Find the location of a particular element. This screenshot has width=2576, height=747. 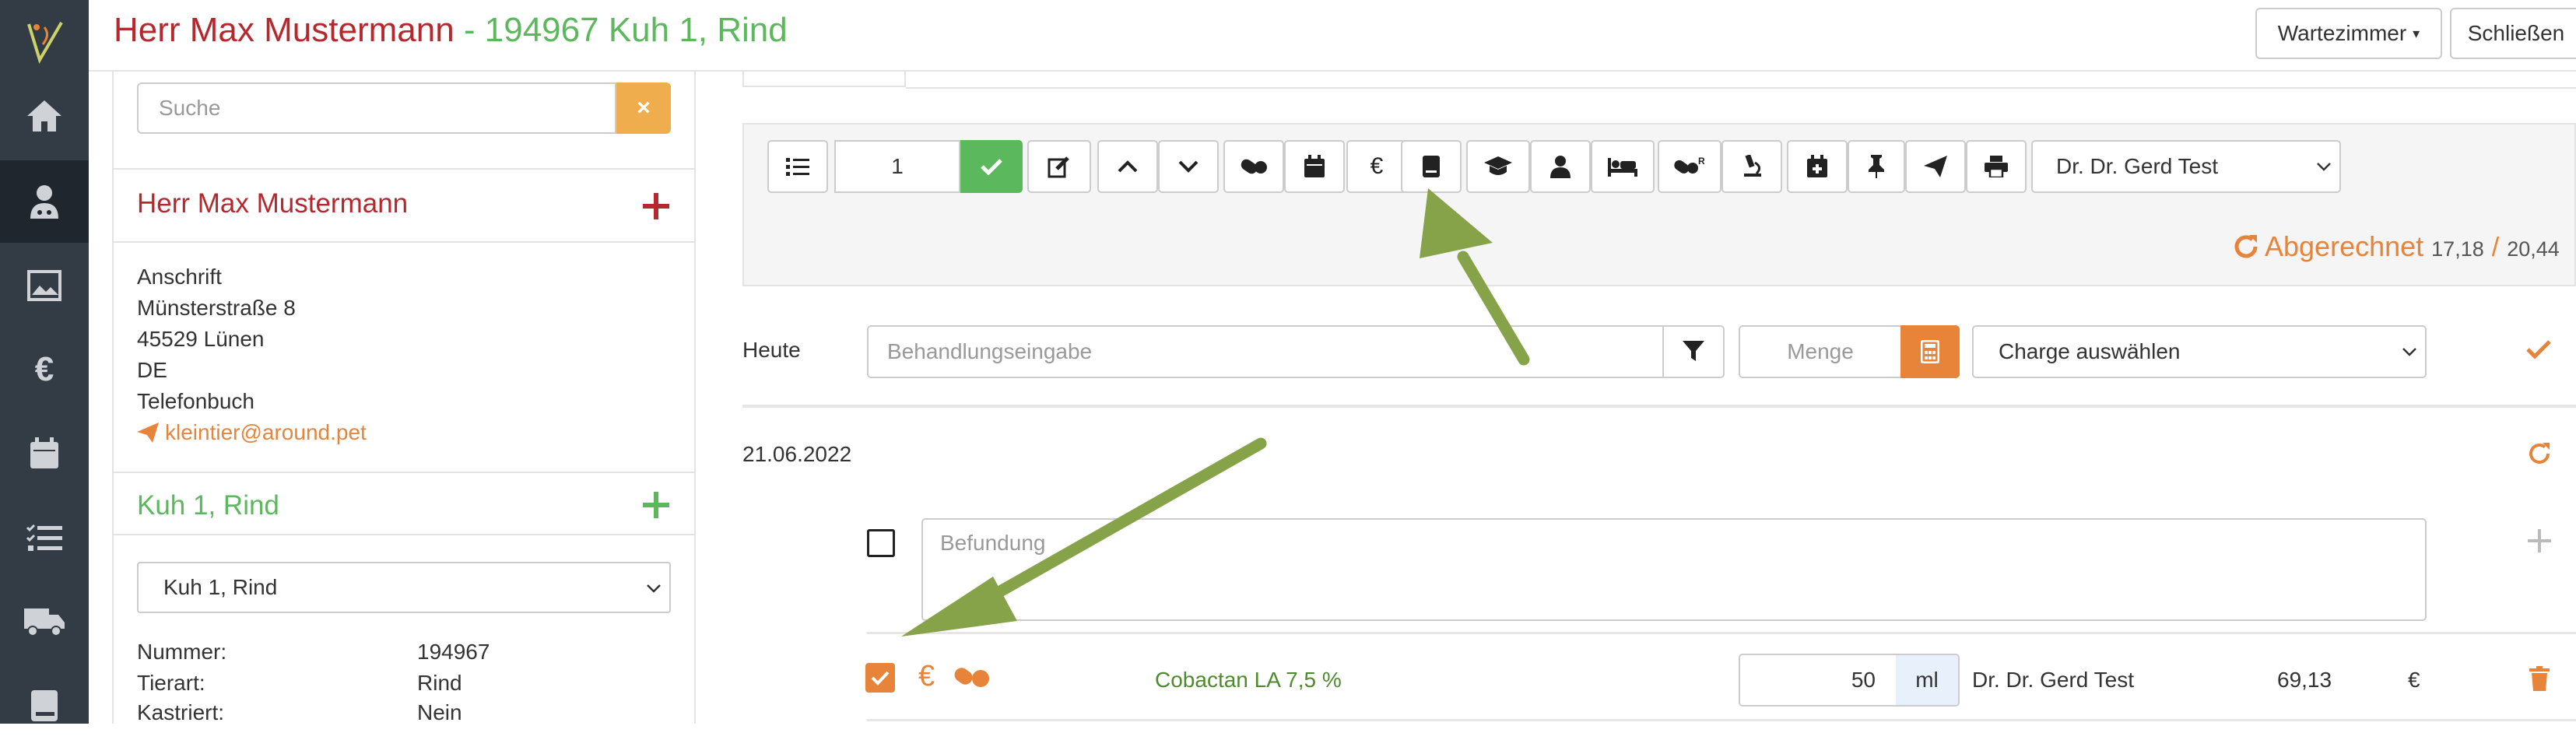

nav-rail: € is located at coordinates (45, 362).